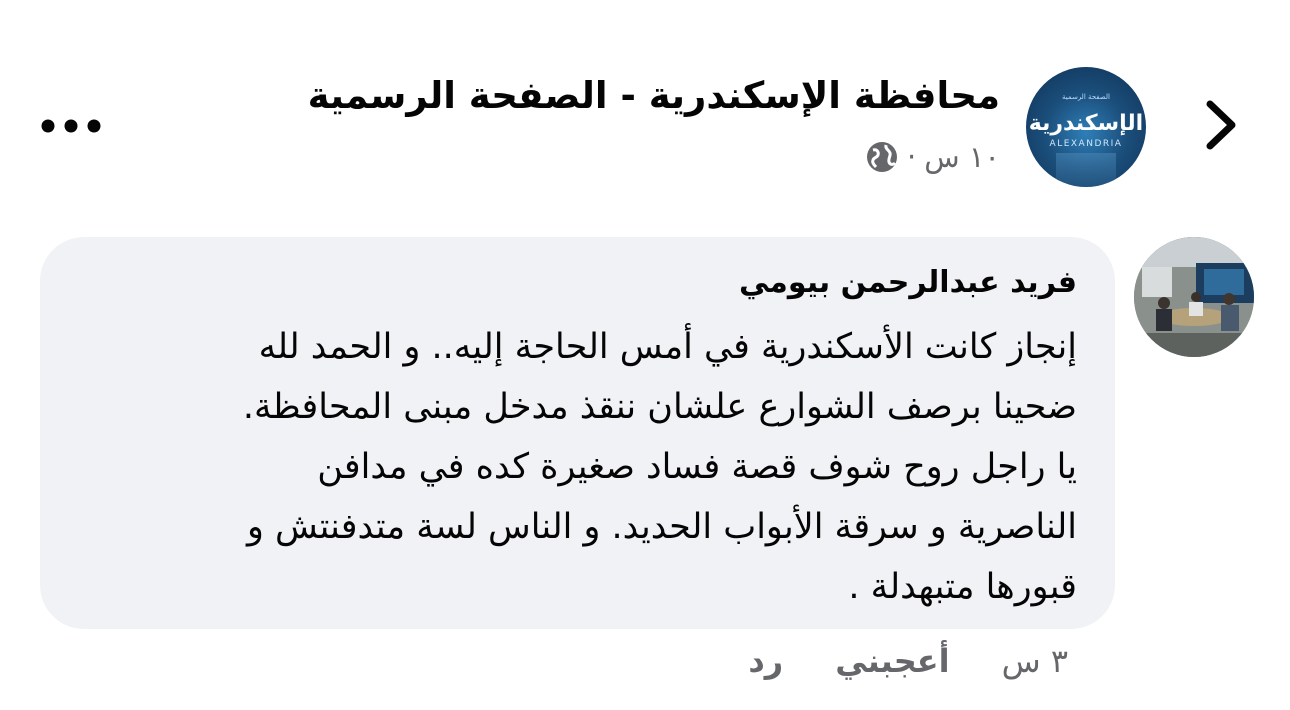  What do you see at coordinates (1086, 170) in the screenshot?
I see `avatar-building-graphic` at bounding box center [1086, 170].